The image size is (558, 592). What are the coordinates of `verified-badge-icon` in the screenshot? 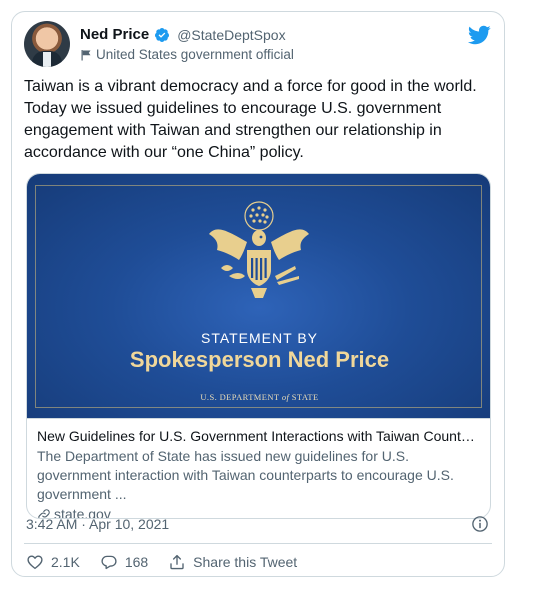 It's located at (162, 34).